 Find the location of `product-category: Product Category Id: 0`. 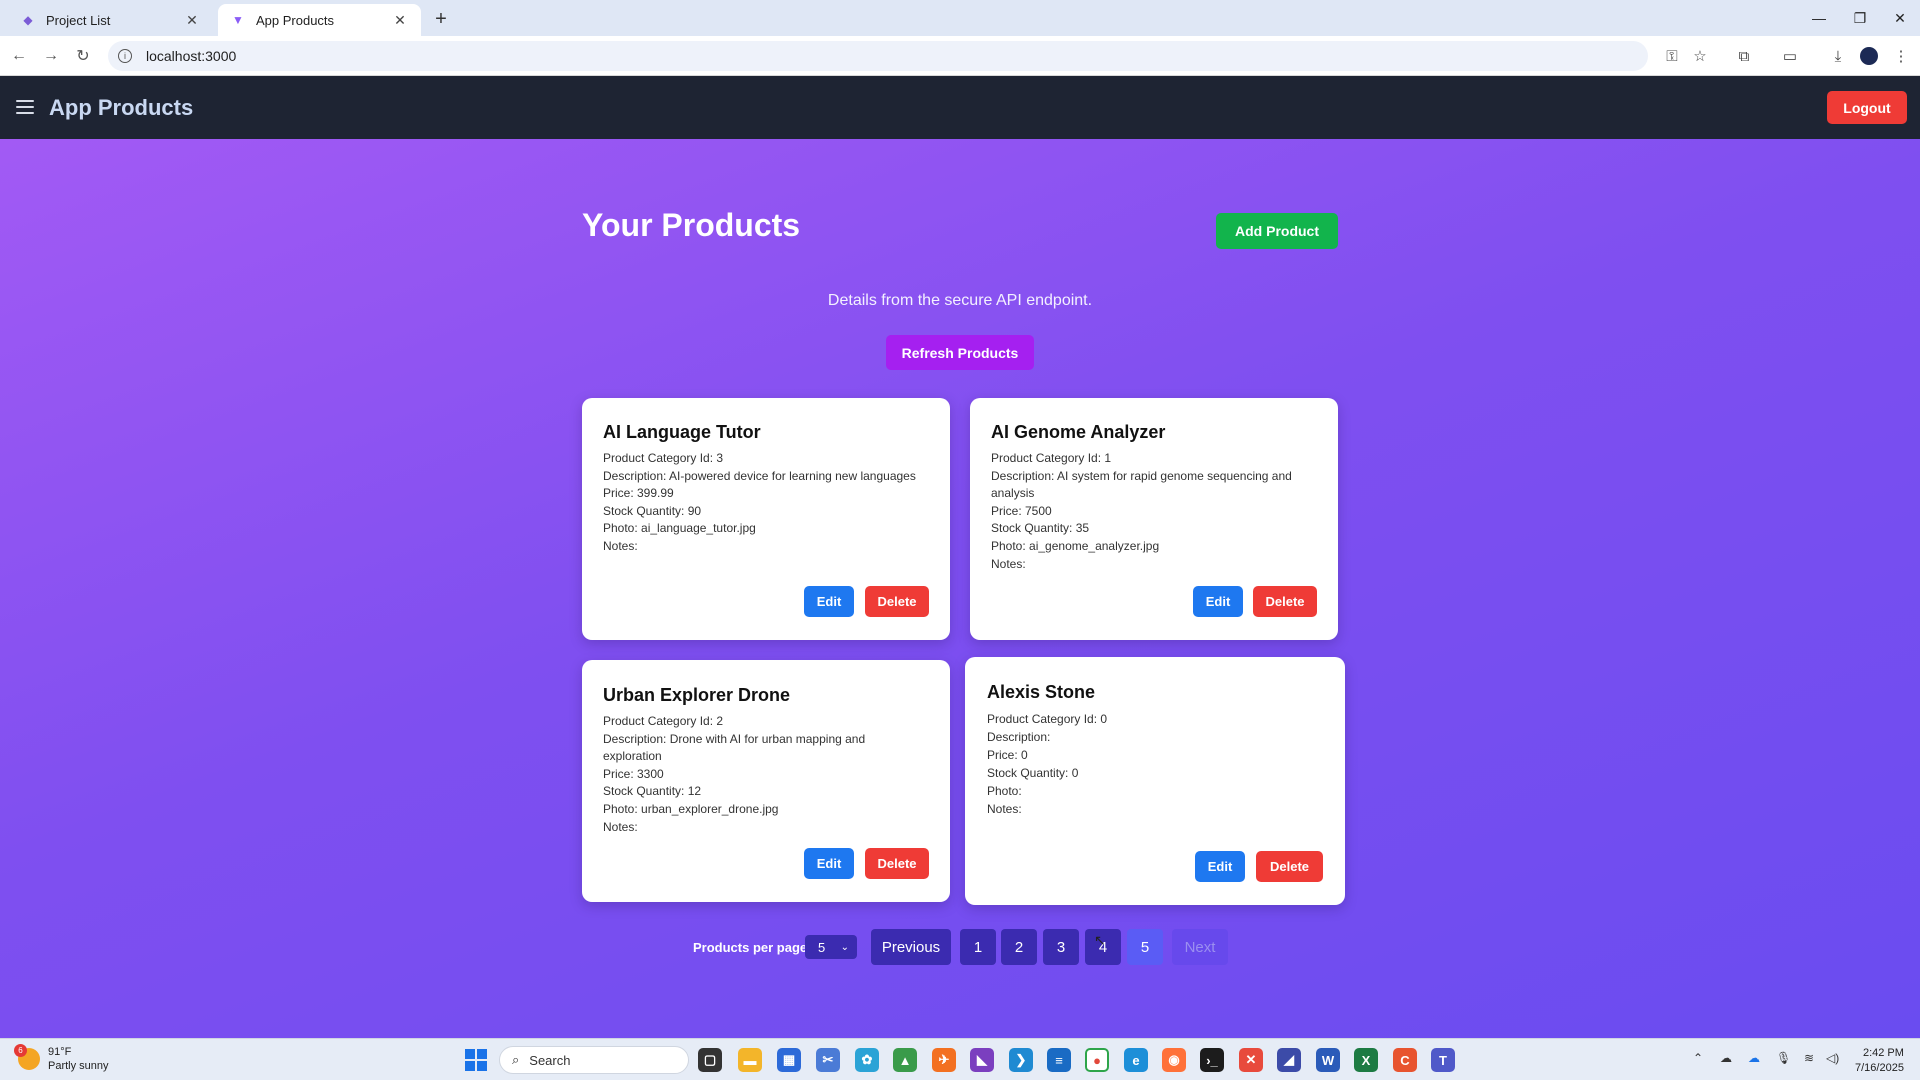

product-category: Product Category Id: 0 is located at coordinates (1047, 719).